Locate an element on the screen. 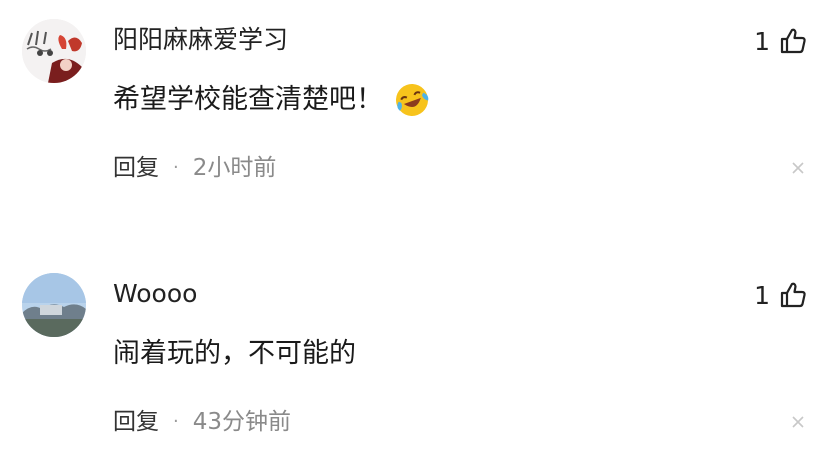 The image size is (836, 474). landscape-photo-avatar-icon is located at coordinates (54, 305).